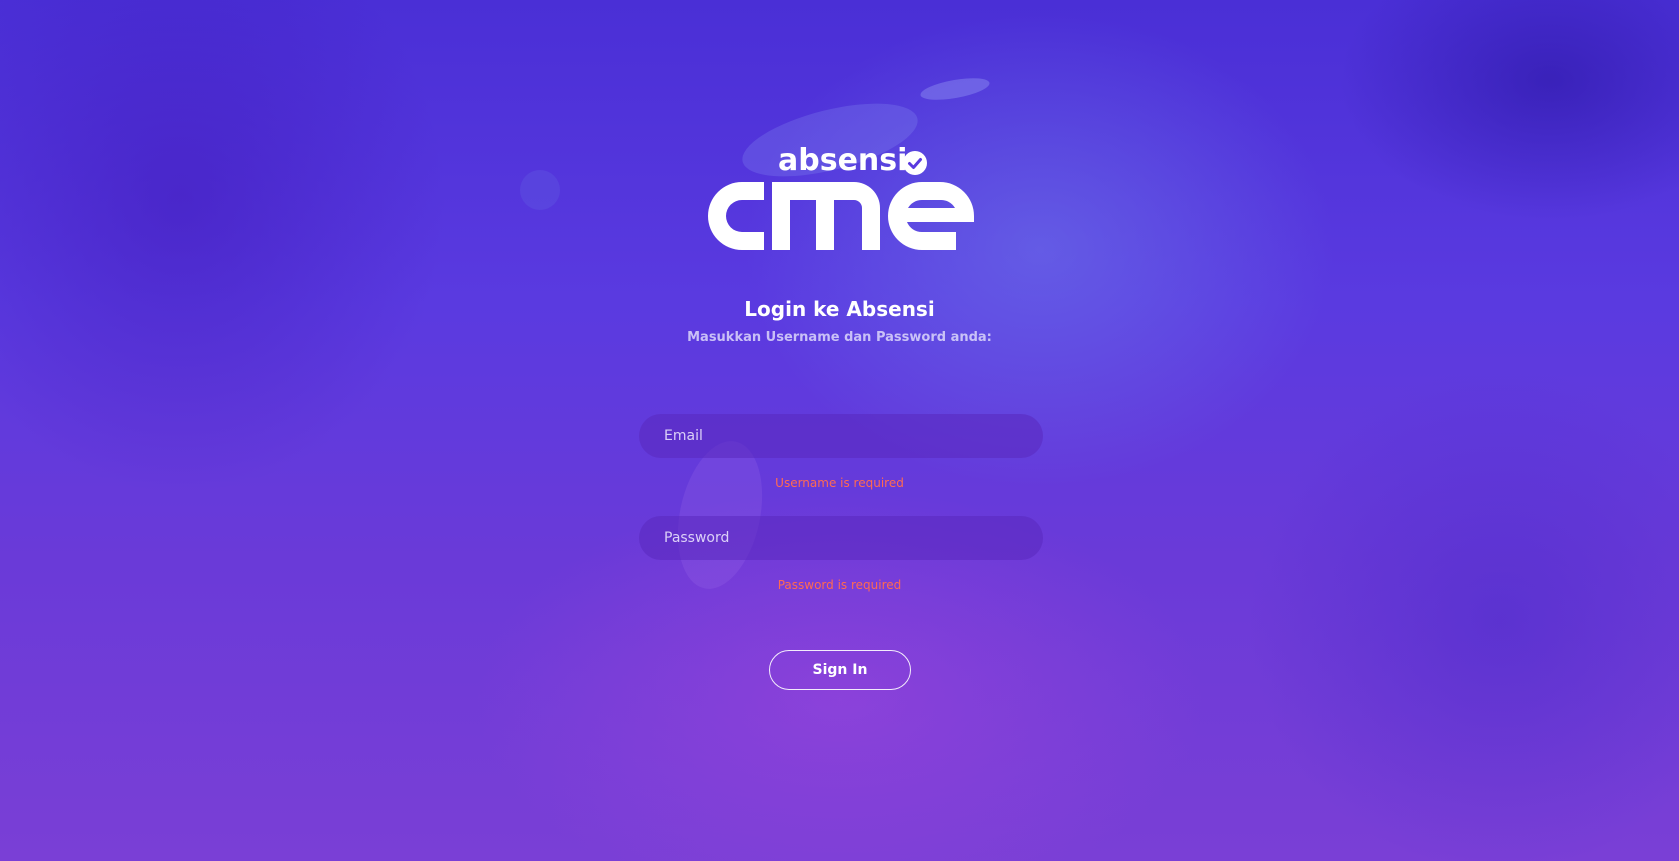 This screenshot has width=1679, height=861. Describe the element at coordinates (841, 216) in the screenshot. I see `logo-main-text` at that location.